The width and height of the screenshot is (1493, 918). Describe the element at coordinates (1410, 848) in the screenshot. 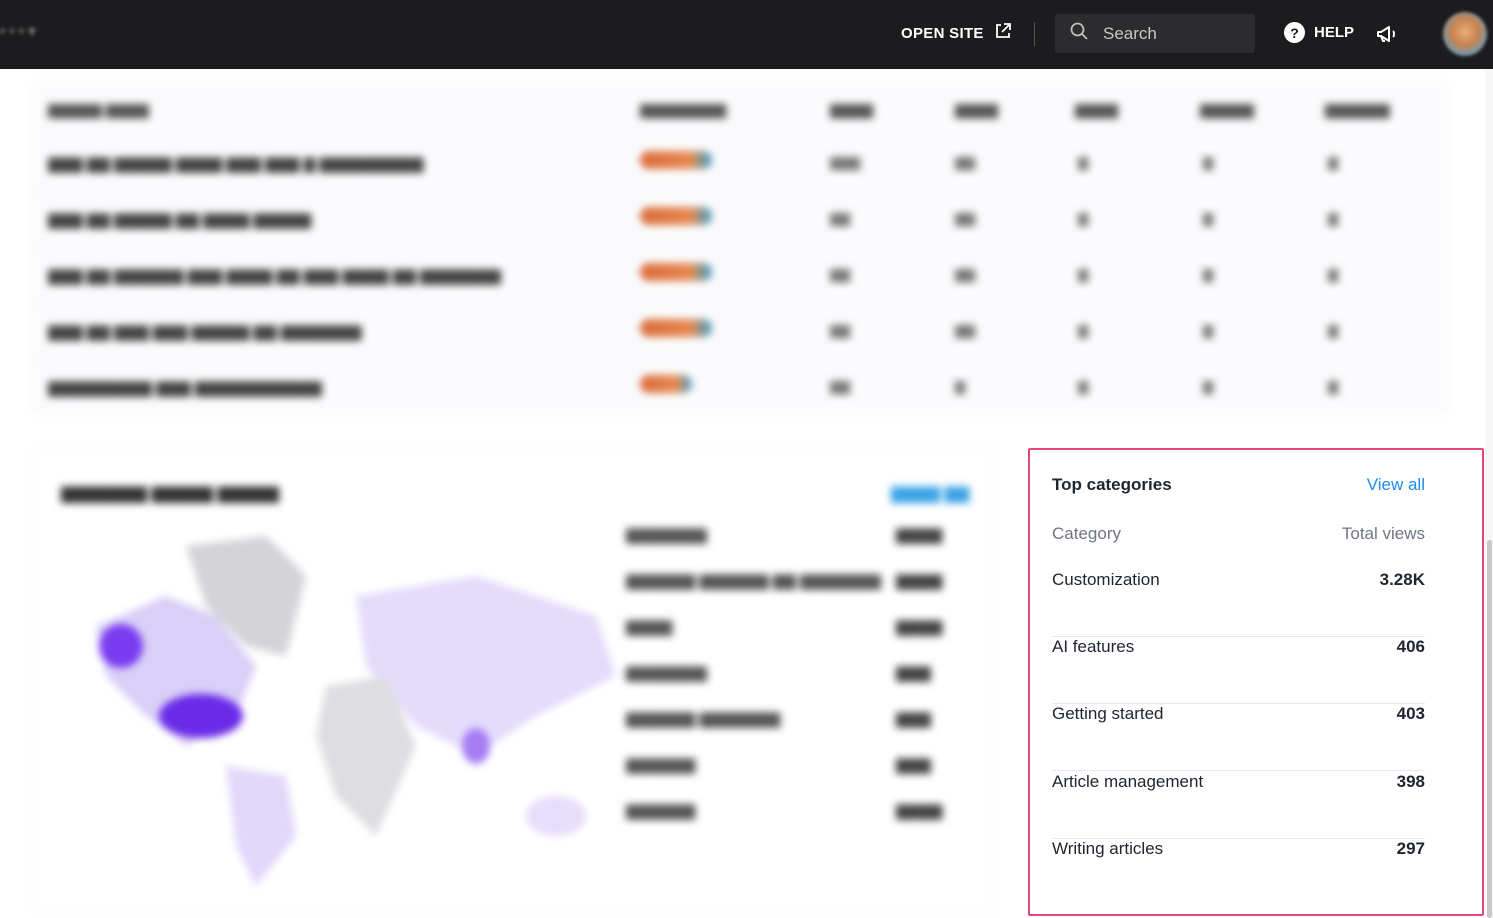

I see `category-views: 297` at that location.